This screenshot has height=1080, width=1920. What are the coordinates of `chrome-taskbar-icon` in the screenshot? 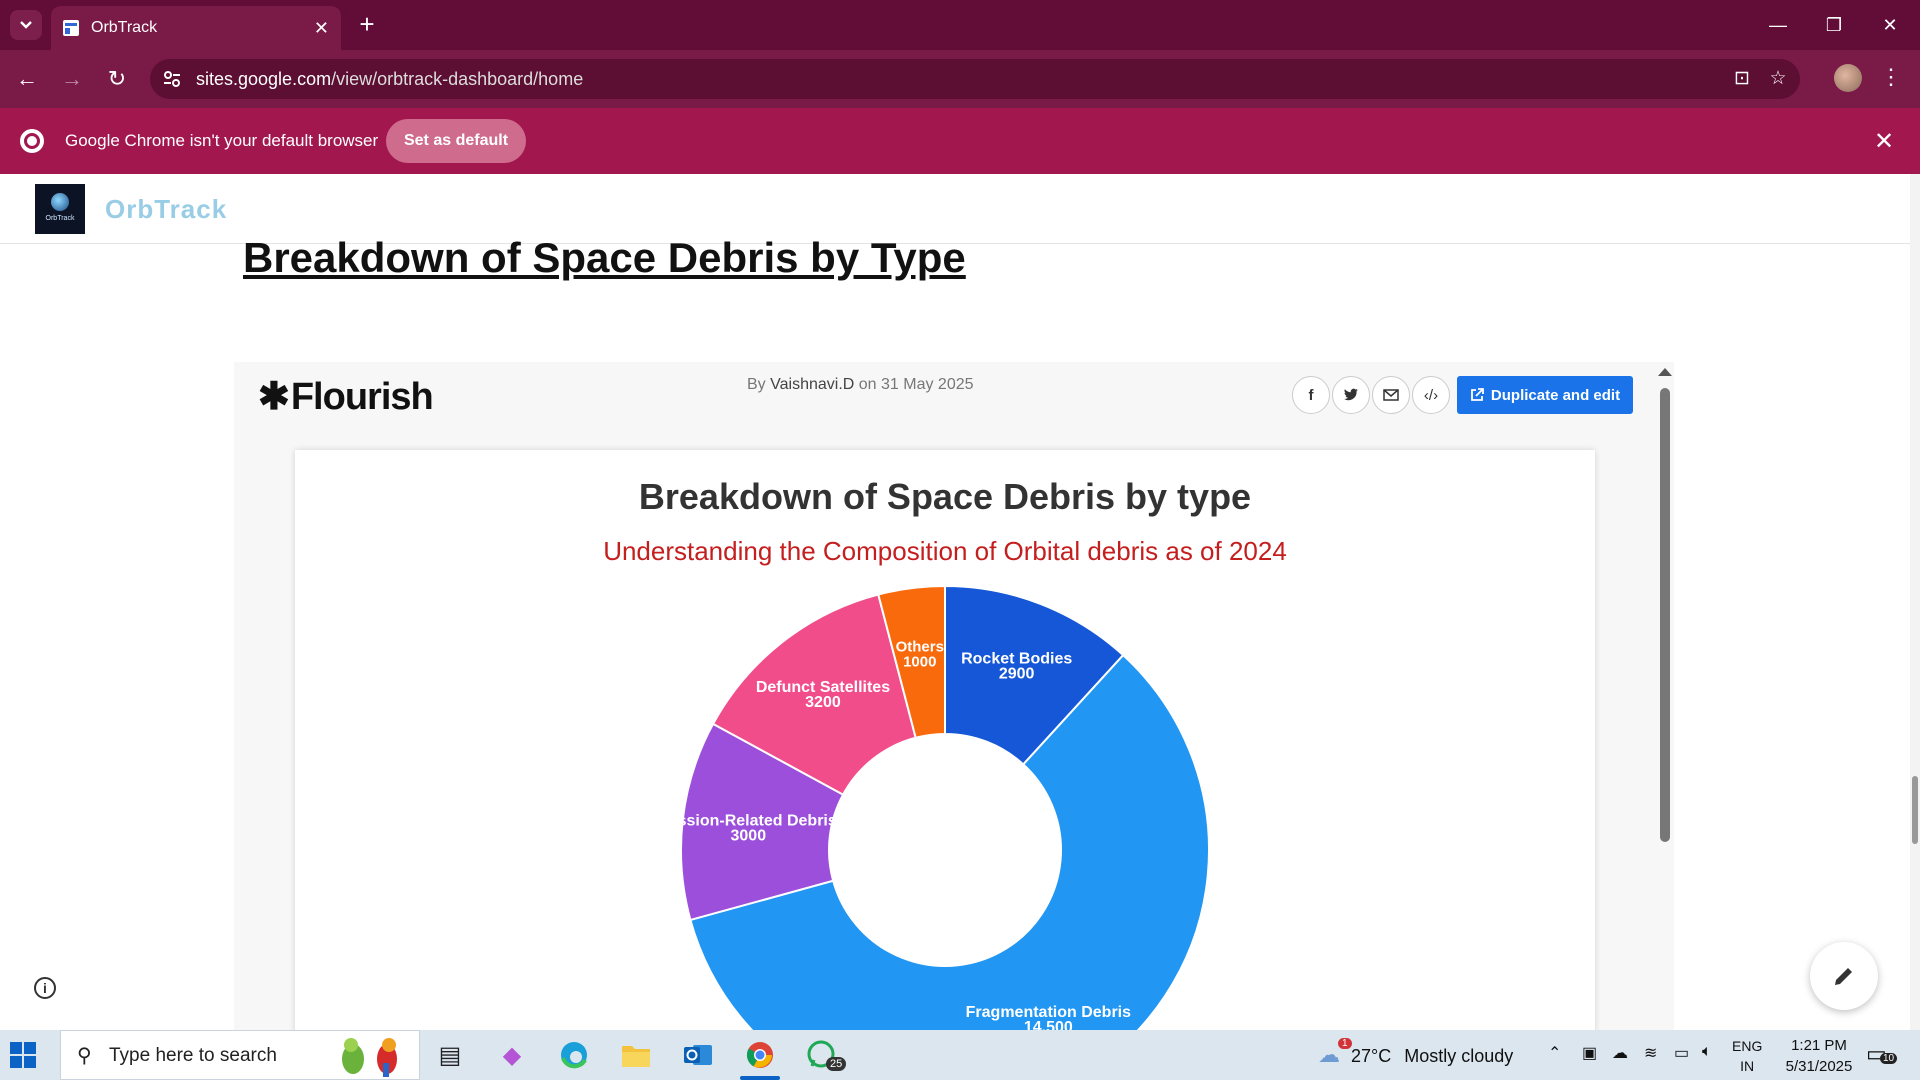 It's located at (760, 1055).